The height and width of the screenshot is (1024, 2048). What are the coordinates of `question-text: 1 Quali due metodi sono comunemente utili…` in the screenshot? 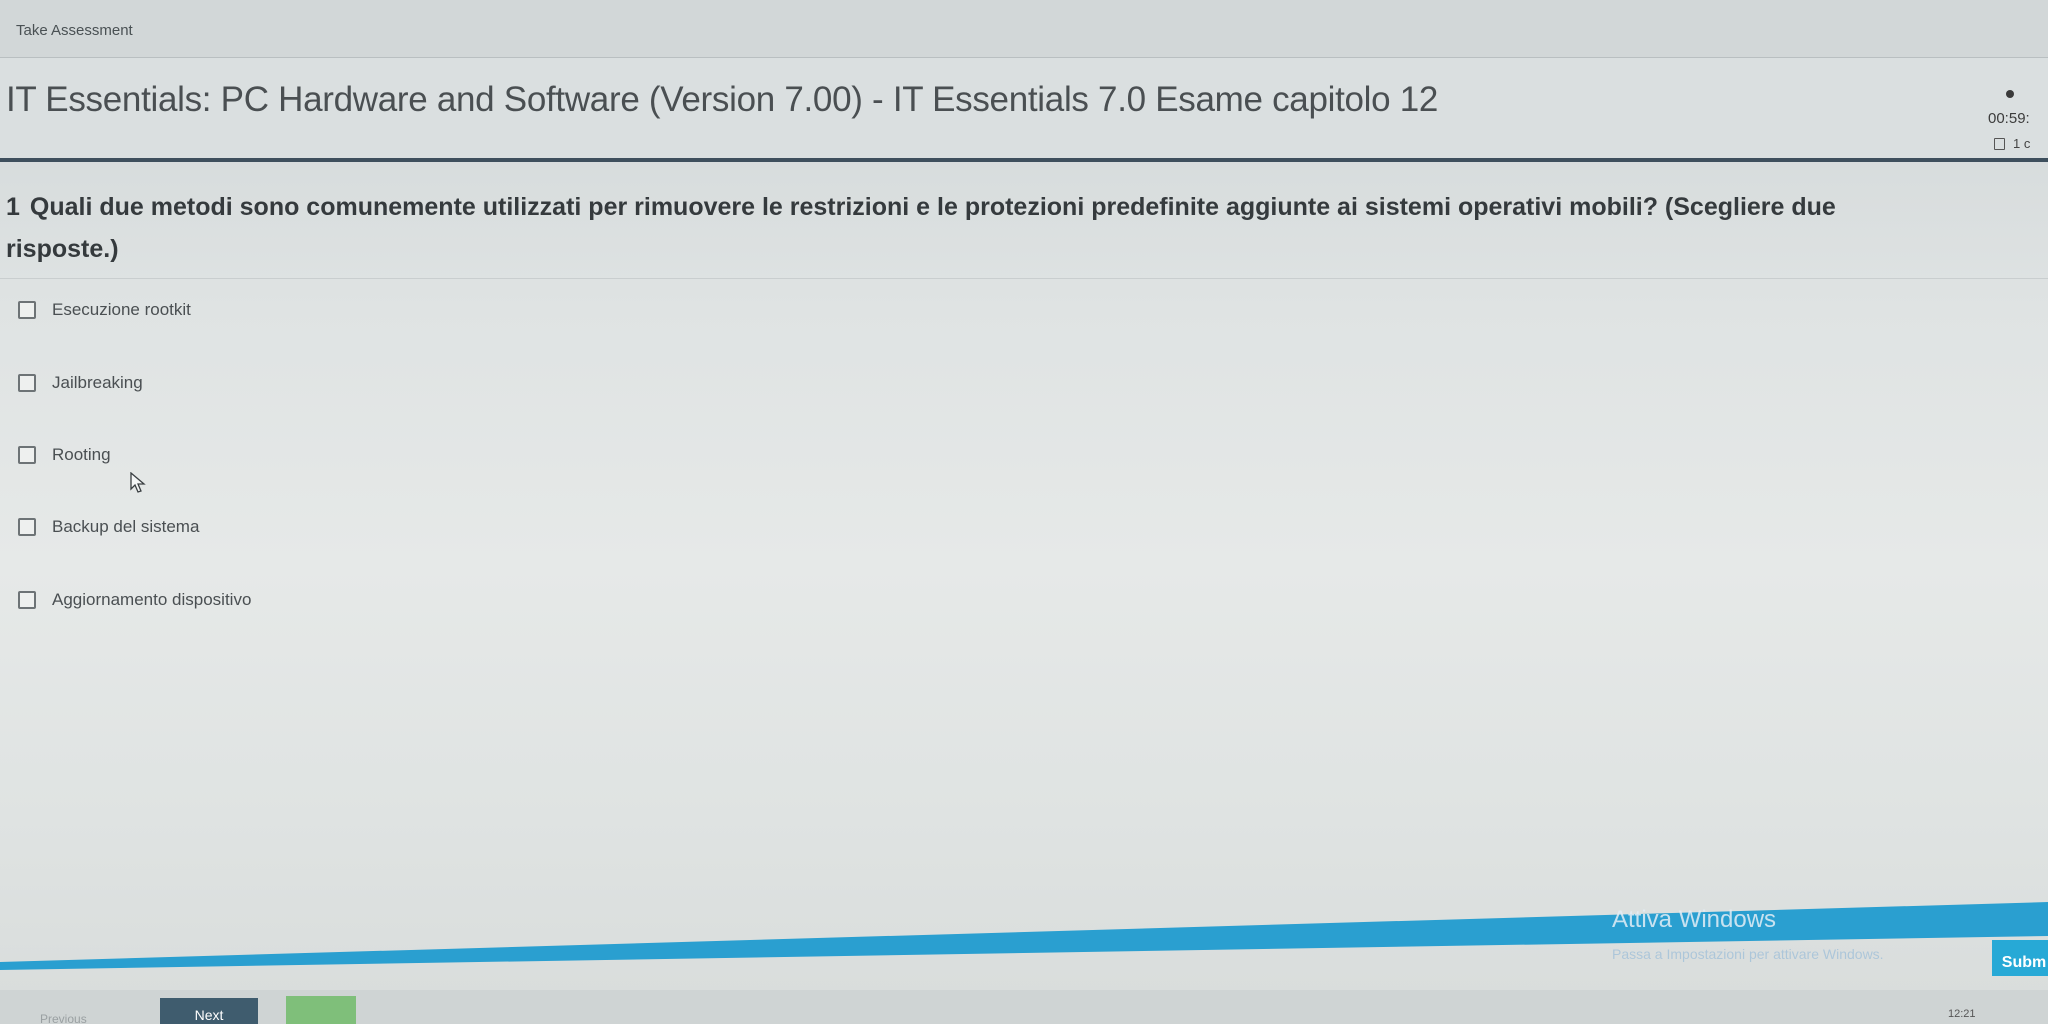 It's located at (956, 228).